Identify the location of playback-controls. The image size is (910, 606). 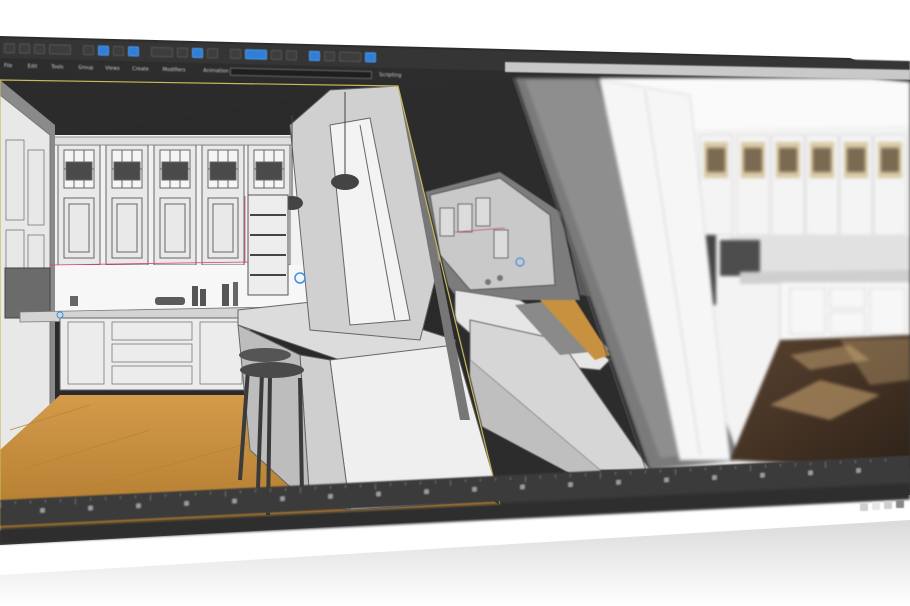
(884, 507).